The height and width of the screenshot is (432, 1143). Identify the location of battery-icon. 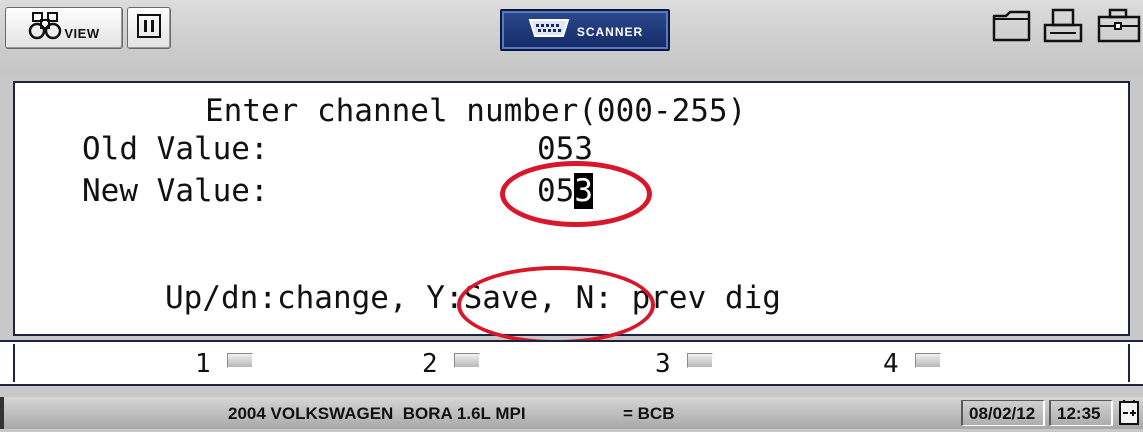
(1129, 415).